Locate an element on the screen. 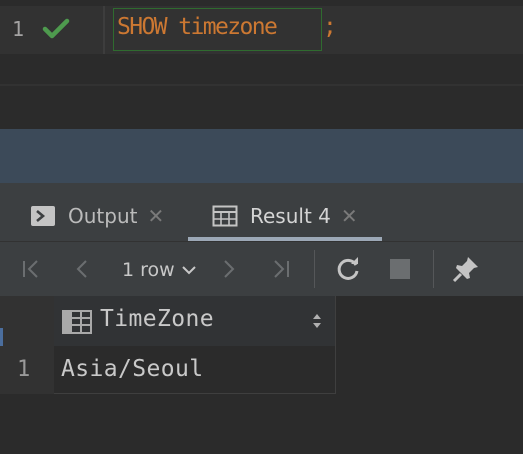  refresh-icon is located at coordinates (348, 269).